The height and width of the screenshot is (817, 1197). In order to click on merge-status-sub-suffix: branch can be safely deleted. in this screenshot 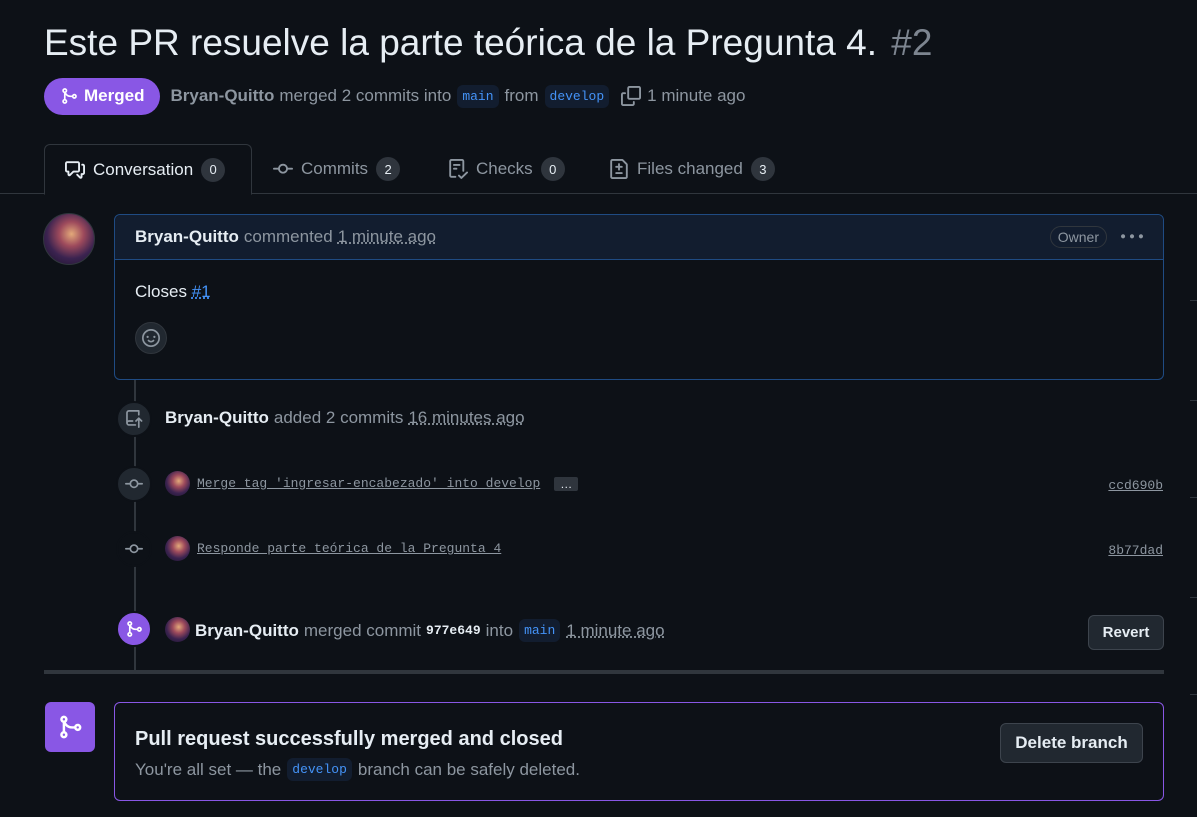, I will do `click(468, 769)`.